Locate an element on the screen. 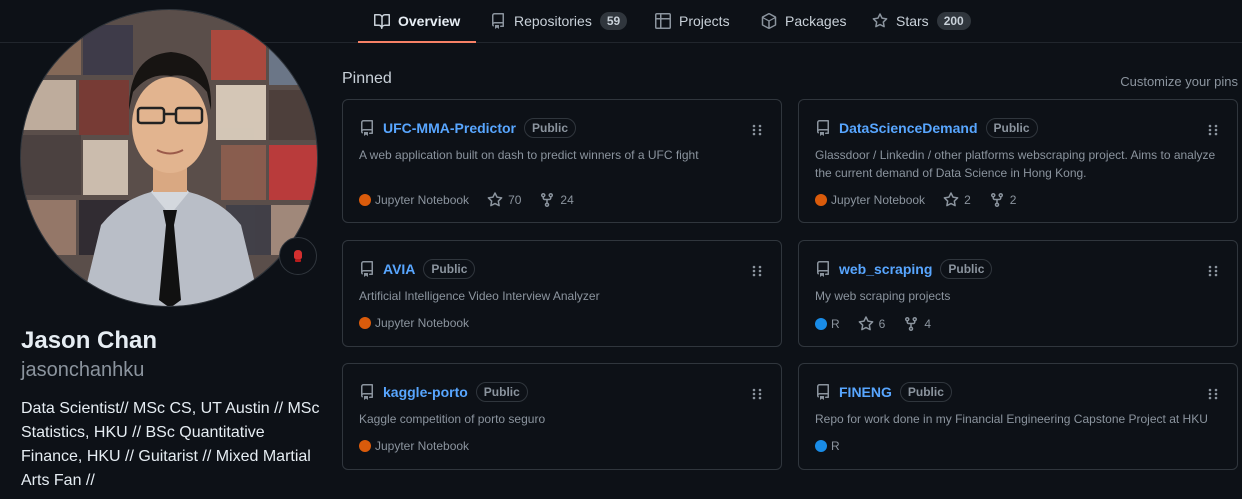  status-button is located at coordinates (298, 256).